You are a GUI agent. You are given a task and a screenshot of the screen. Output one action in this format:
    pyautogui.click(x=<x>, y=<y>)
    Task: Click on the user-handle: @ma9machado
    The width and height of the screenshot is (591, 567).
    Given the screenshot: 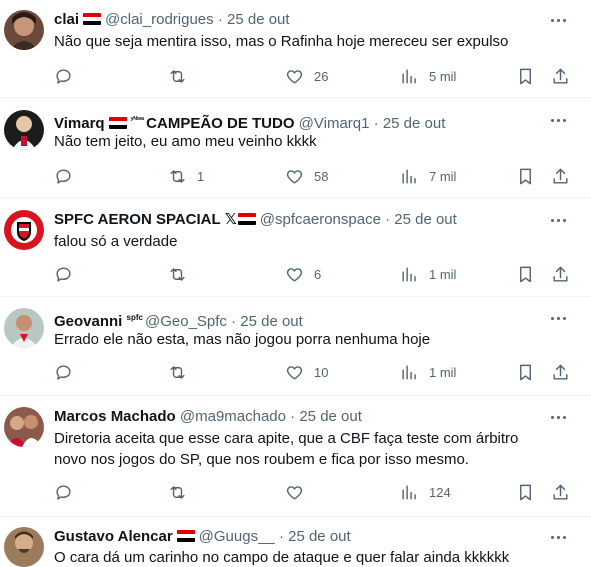 What is the action you would take?
    pyautogui.click(x=233, y=416)
    